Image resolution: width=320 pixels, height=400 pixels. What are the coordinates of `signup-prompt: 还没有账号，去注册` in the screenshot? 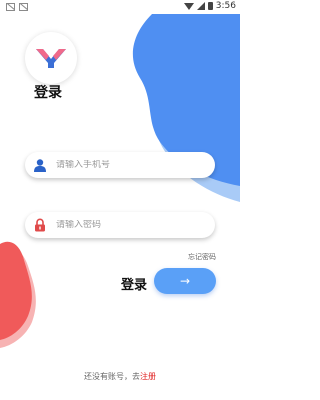 It's located at (120, 376).